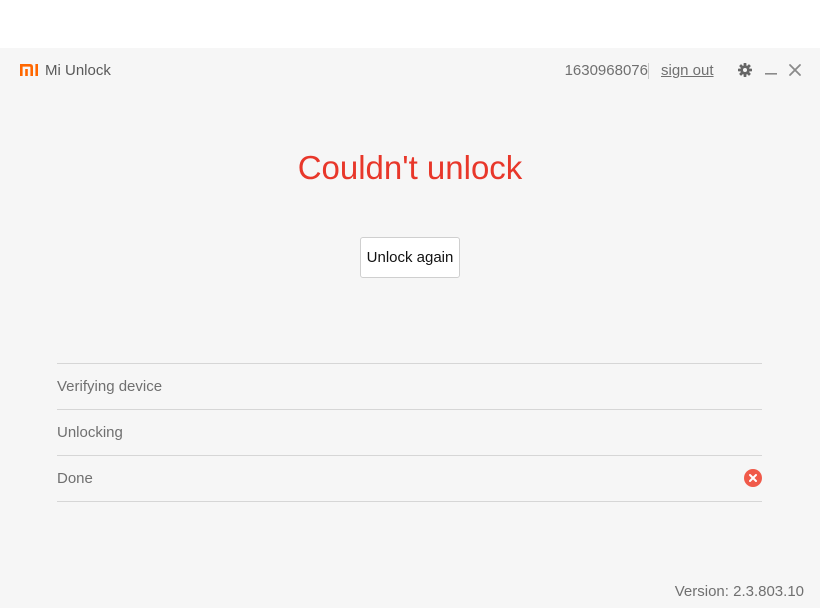  Describe the element at coordinates (29, 70) in the screenshot. I see `mi-logo-icon` at that location.